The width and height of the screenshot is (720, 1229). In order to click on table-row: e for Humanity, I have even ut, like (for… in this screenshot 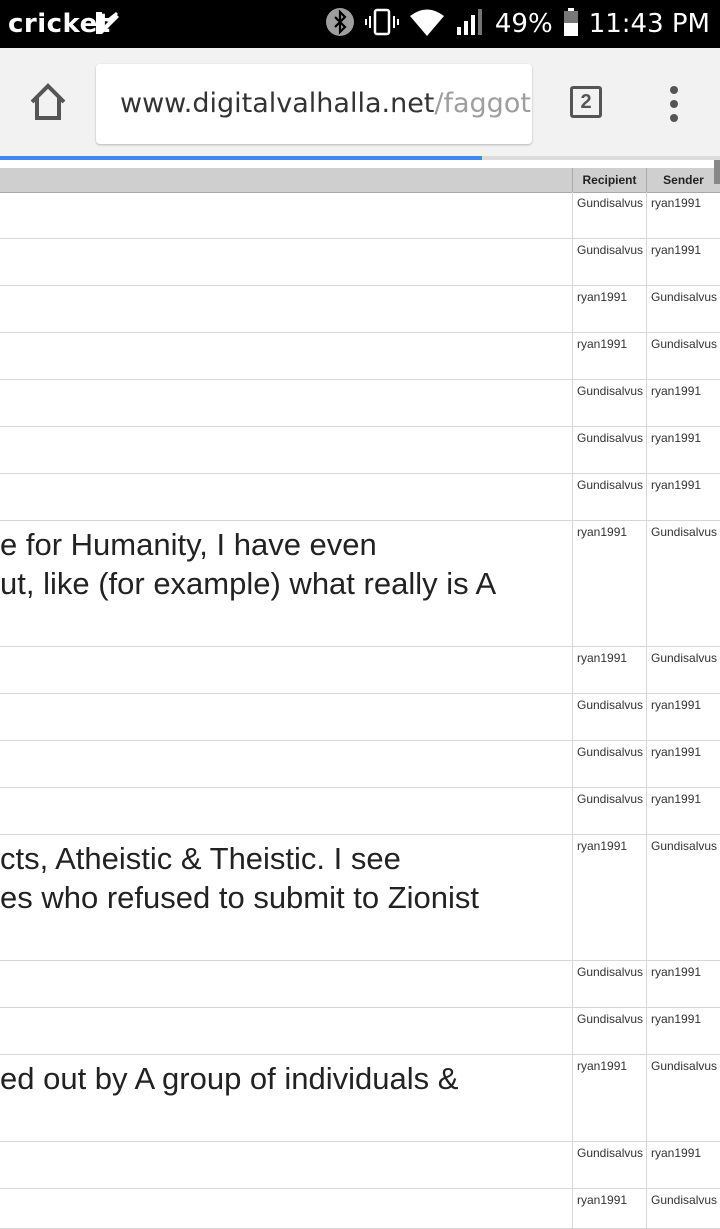, I will do `click(360, 584)`.